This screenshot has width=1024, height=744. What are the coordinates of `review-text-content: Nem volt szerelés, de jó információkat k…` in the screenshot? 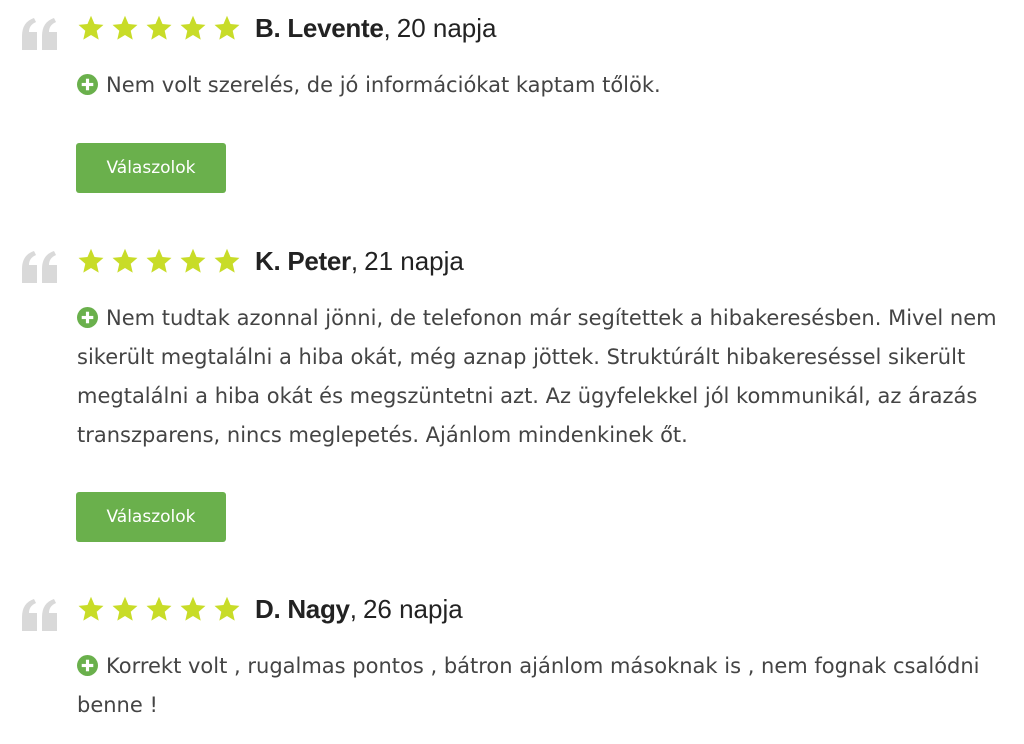 It's located at (383, 85).